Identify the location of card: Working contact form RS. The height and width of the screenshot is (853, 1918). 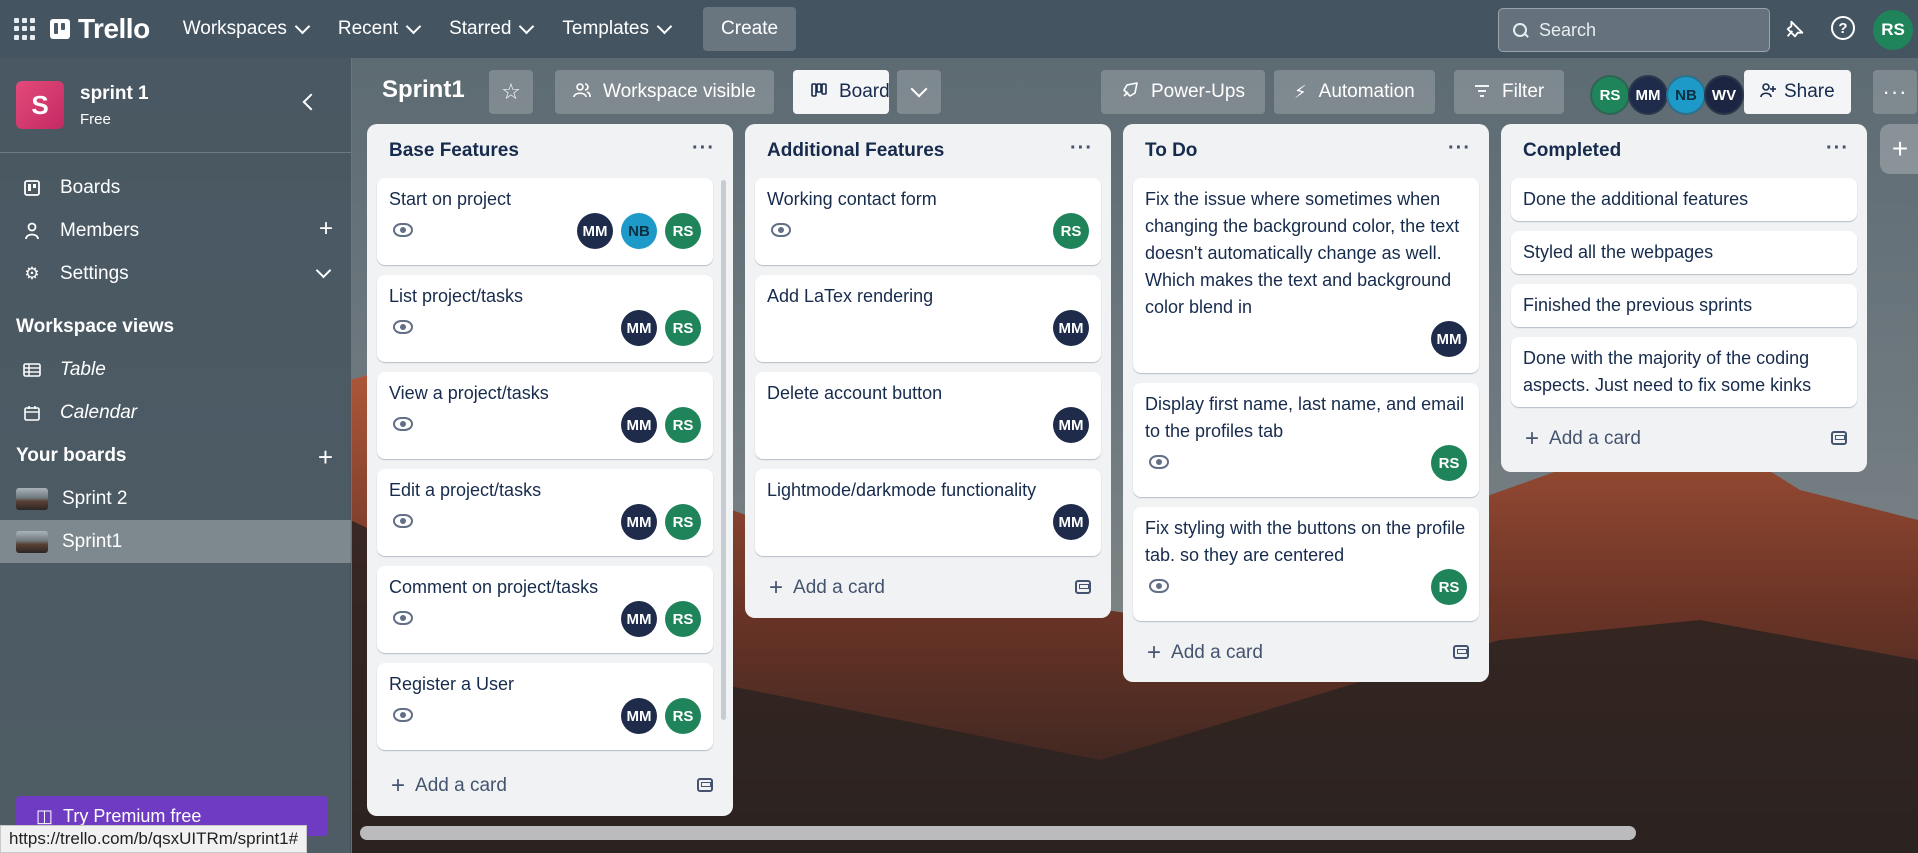
(928, 221).